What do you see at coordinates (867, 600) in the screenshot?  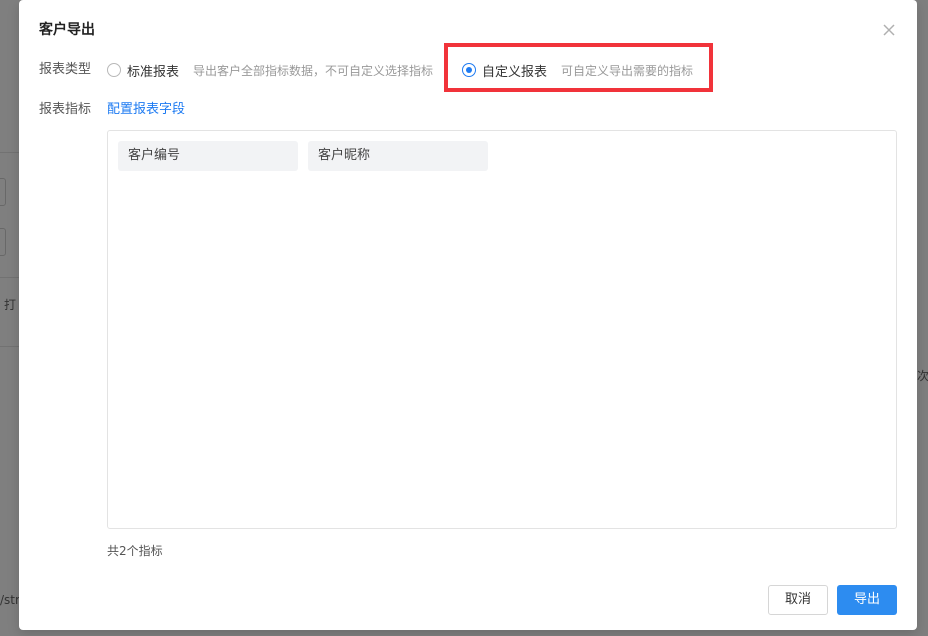 I see `export-button: 导出` at bounding box center [867, 600].